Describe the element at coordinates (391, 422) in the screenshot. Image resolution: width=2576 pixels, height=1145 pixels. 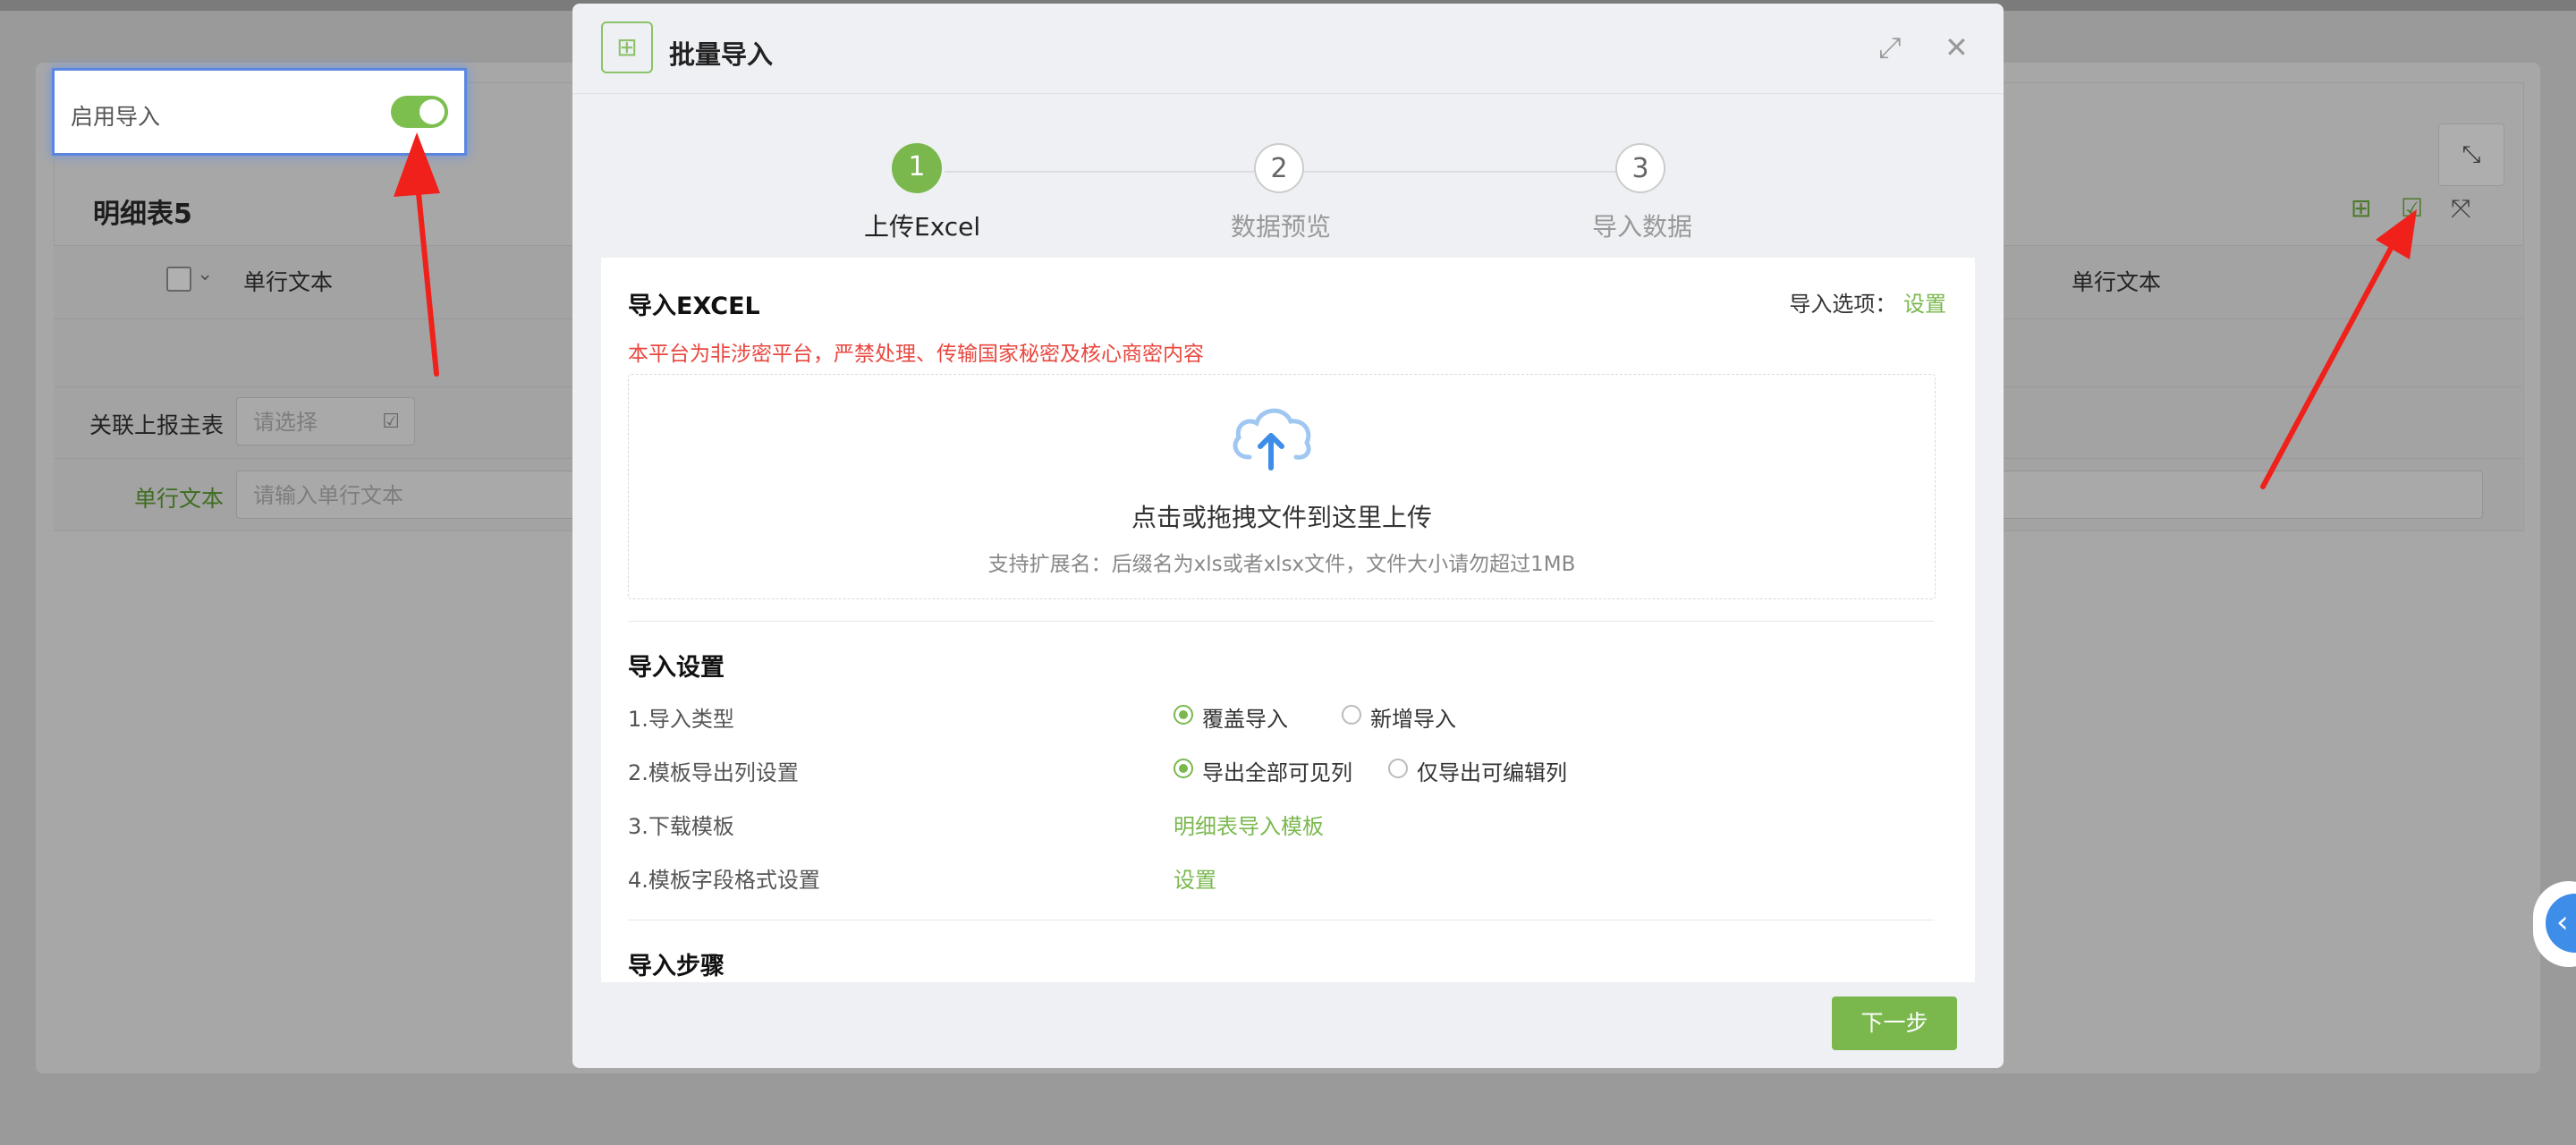
I see `select-icon: ☑` at that location.